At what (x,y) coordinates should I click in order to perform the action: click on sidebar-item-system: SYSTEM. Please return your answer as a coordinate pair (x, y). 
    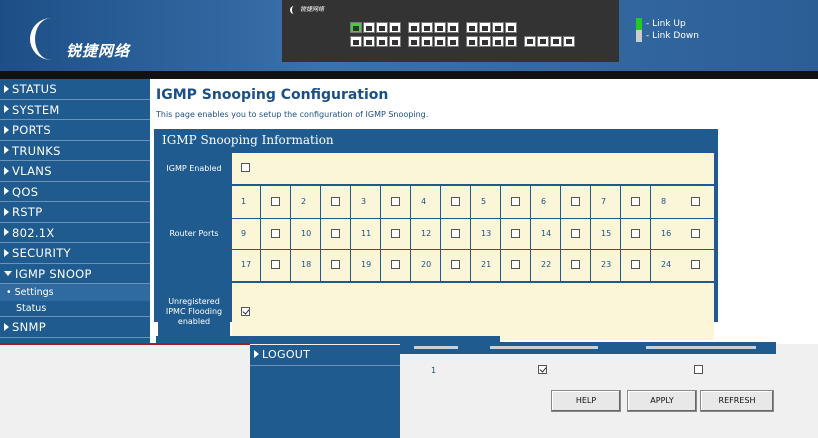
    Looking at the image, I should click on (75, 110).